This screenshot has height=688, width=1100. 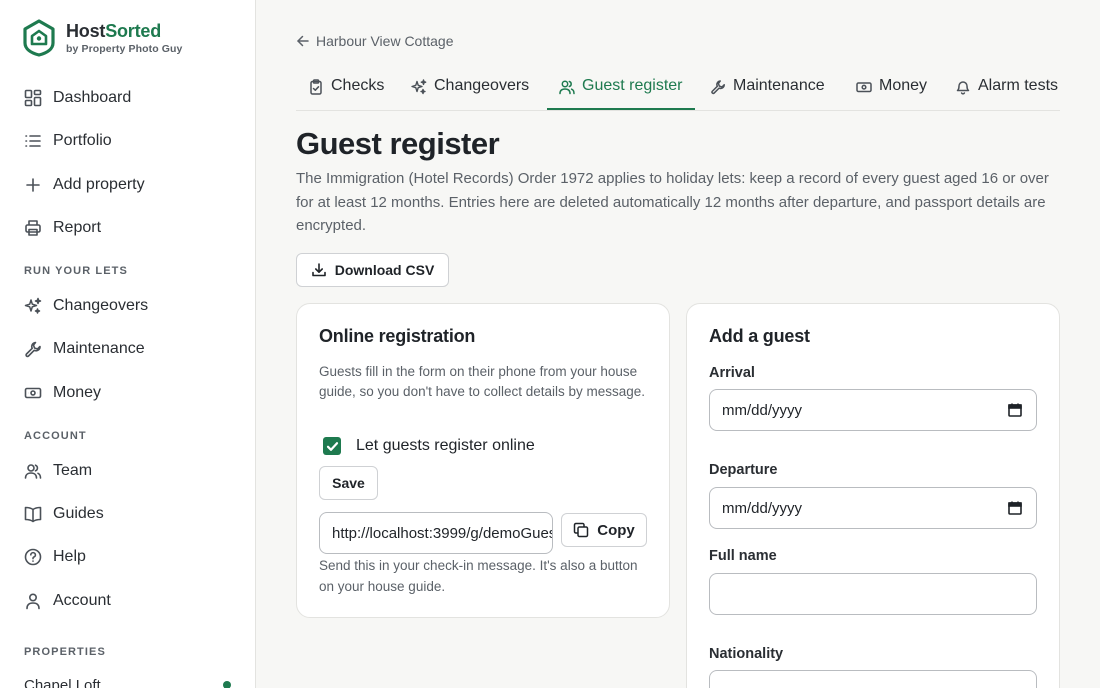 I want to click on save-button-label: Save, so click(x=348, y=483).